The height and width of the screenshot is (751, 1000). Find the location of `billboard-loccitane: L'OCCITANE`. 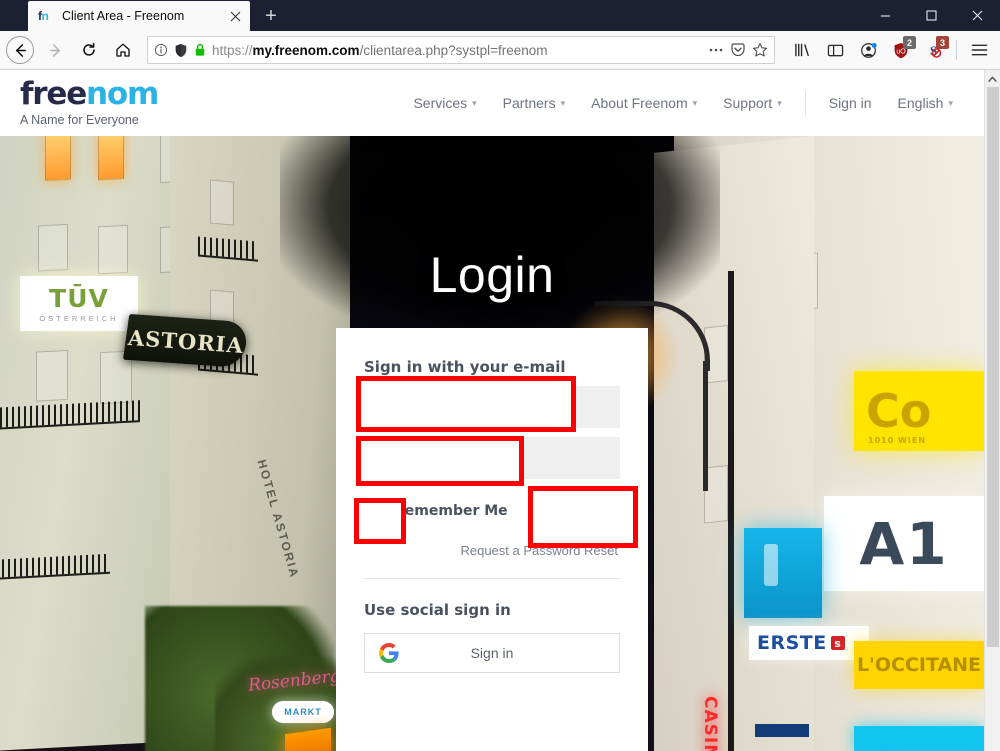

billboard-loccitane: L'OCCITANE is located at coordinates (919, 665).